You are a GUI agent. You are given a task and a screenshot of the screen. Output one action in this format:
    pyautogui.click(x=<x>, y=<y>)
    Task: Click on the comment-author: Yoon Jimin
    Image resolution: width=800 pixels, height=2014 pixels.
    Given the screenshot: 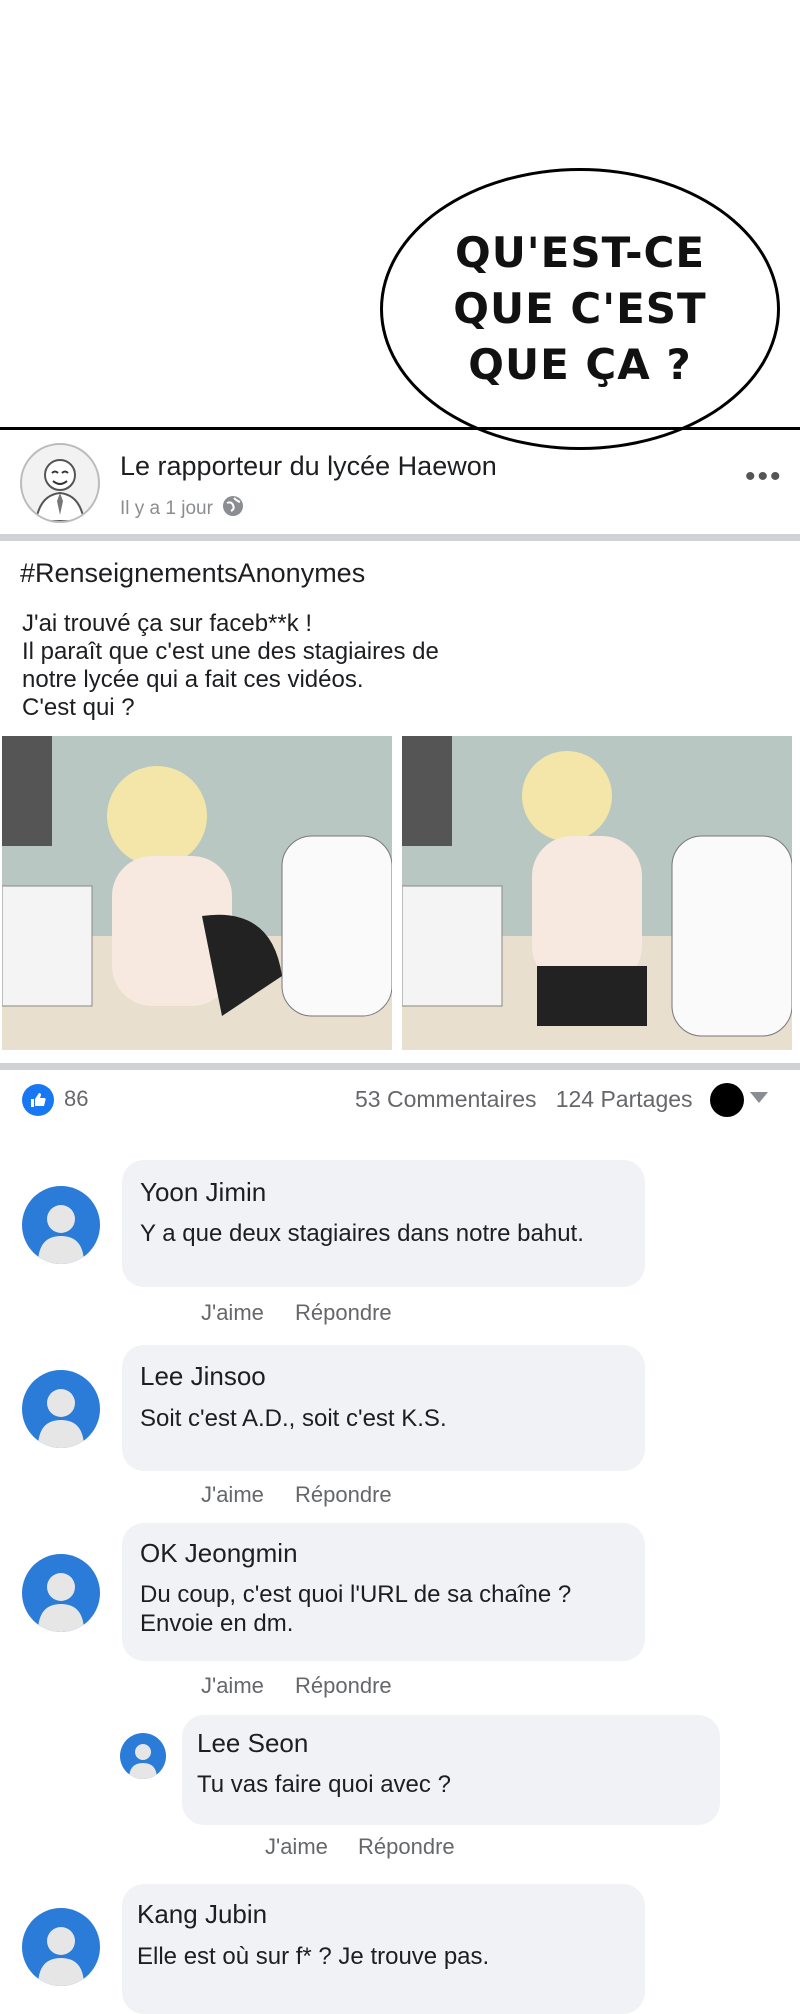 What is the action you would take?
    pyautogui.click(x=203, y=1192)
    